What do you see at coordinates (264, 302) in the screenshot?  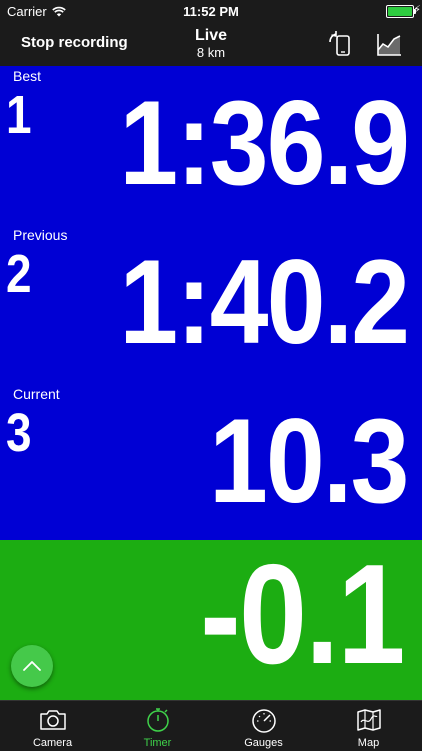 I see `previous-lap-time: 1:40.2` at bounding box center [264, 302].